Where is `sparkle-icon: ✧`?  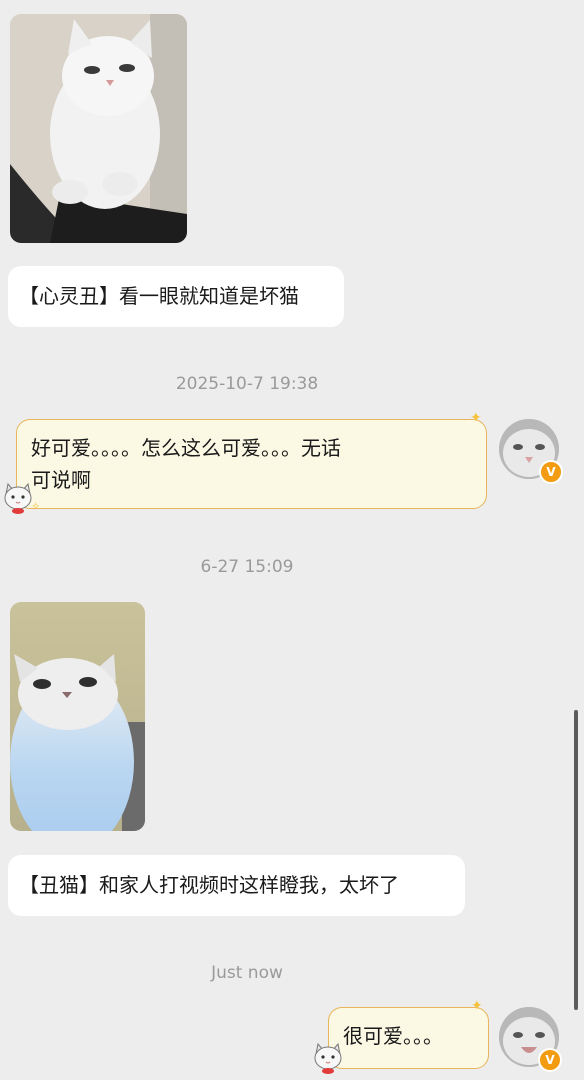 sparkle-icon: ✧ is located at coordinates (36, 506).